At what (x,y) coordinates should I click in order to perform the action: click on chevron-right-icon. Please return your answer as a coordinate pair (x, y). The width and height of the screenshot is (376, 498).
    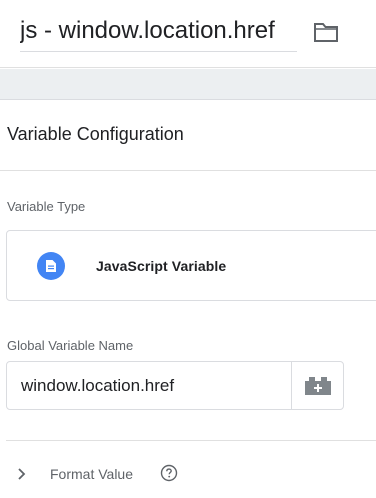
    Looking at the image, I should click on (22, 474).